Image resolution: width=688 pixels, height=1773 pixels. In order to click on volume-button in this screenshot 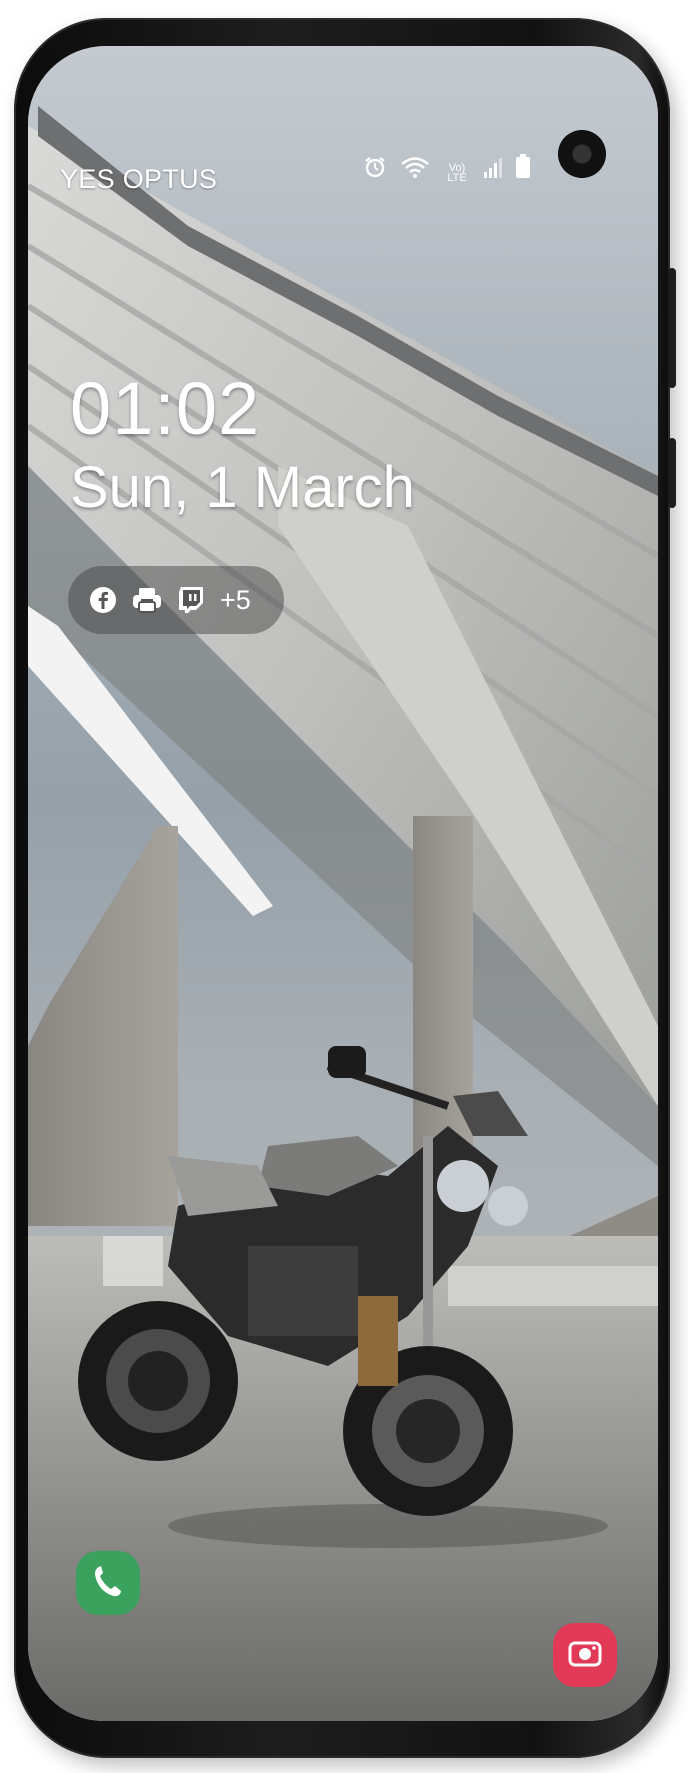, I will do `click(672, 328)`.